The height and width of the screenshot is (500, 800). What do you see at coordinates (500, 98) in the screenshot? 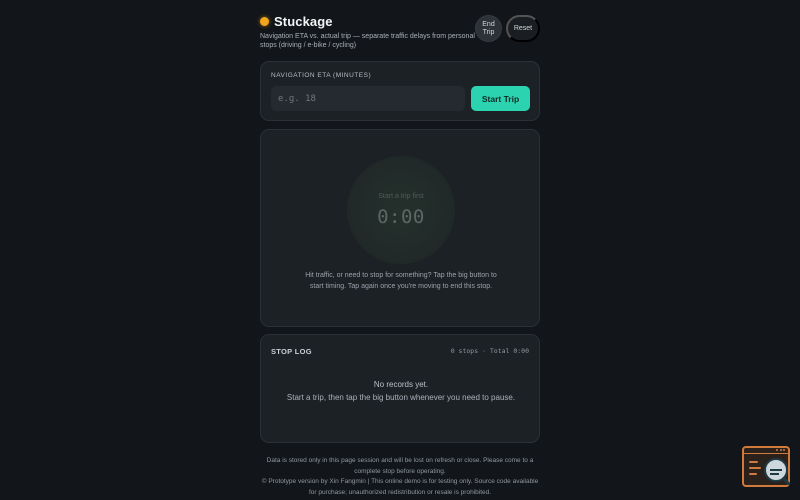
I see `start-trip-button: Start Trip` at bounding box center [500, 98].